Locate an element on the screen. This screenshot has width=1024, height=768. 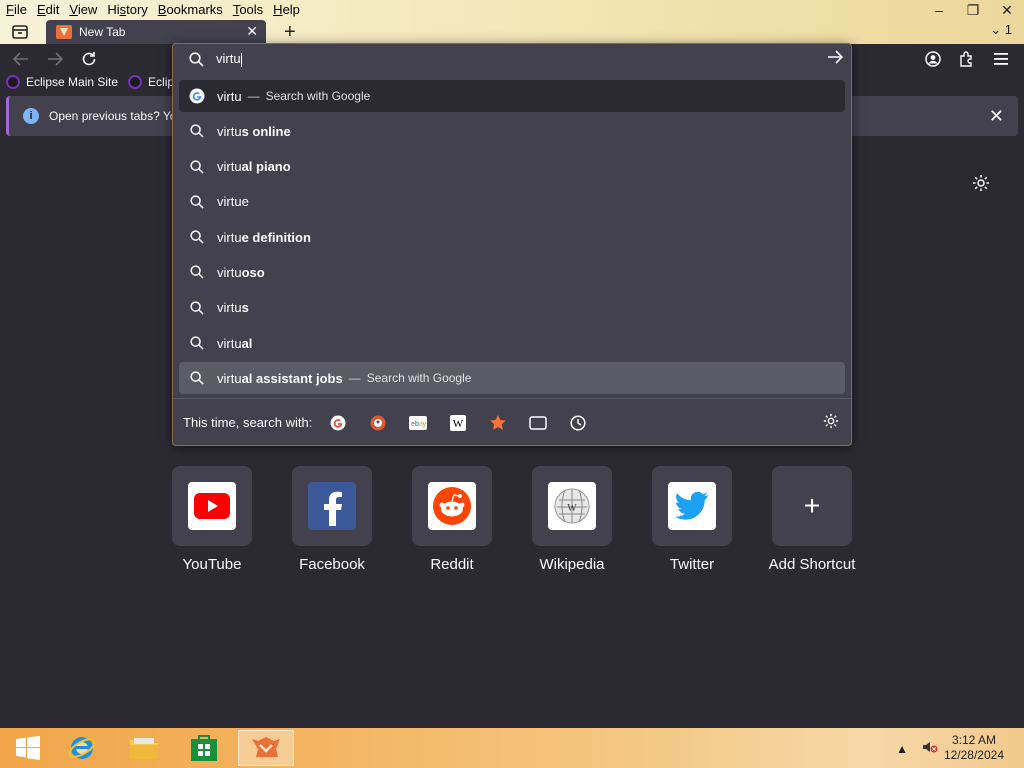
puzzle-icon is located at coordinates (966, 59).